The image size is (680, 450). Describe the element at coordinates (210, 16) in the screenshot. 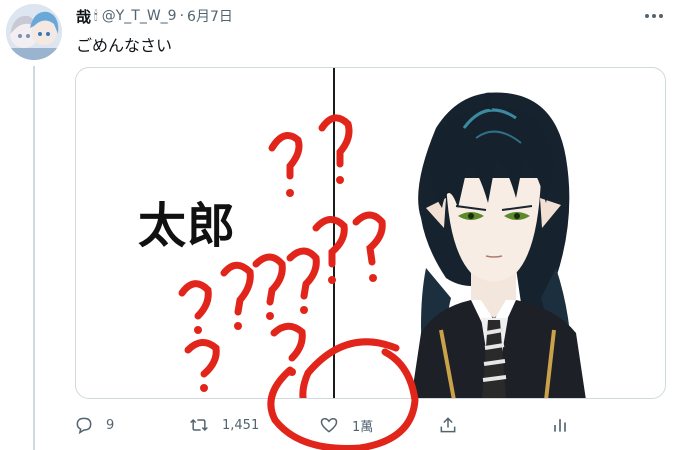

I see `tweet-date: 6月7日` at that location.